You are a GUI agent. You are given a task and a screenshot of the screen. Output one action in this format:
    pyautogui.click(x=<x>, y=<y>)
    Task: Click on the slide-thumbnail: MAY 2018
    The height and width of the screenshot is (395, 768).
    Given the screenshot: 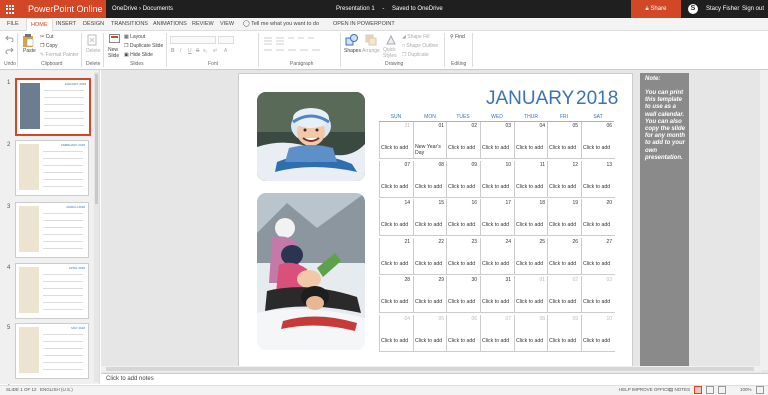 What is the action you would take?
    pyautogui.click(x=52, y=351)
    